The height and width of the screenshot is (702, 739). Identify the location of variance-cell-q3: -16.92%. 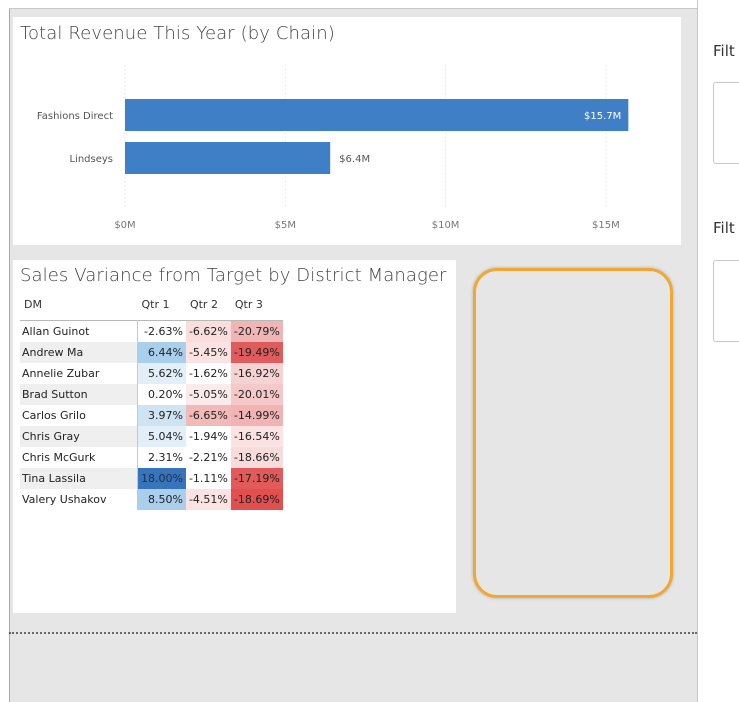
(256, 373).